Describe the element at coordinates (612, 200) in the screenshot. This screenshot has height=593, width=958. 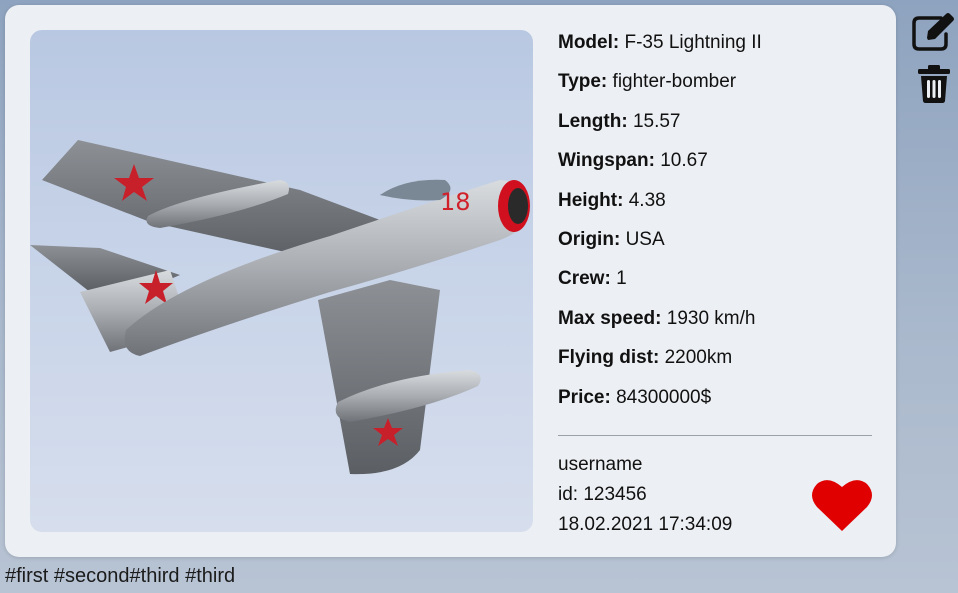
I see `detail-height: Height: 4.38` at that location.